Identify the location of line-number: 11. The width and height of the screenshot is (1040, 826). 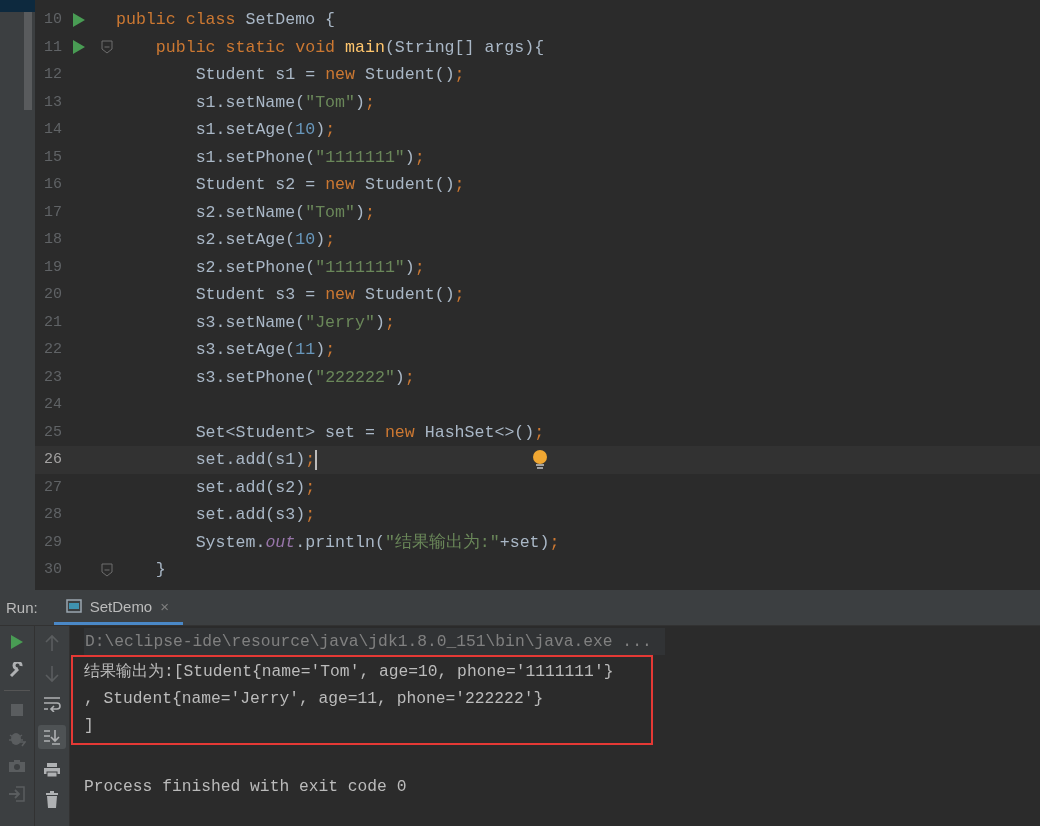
(52, 47).